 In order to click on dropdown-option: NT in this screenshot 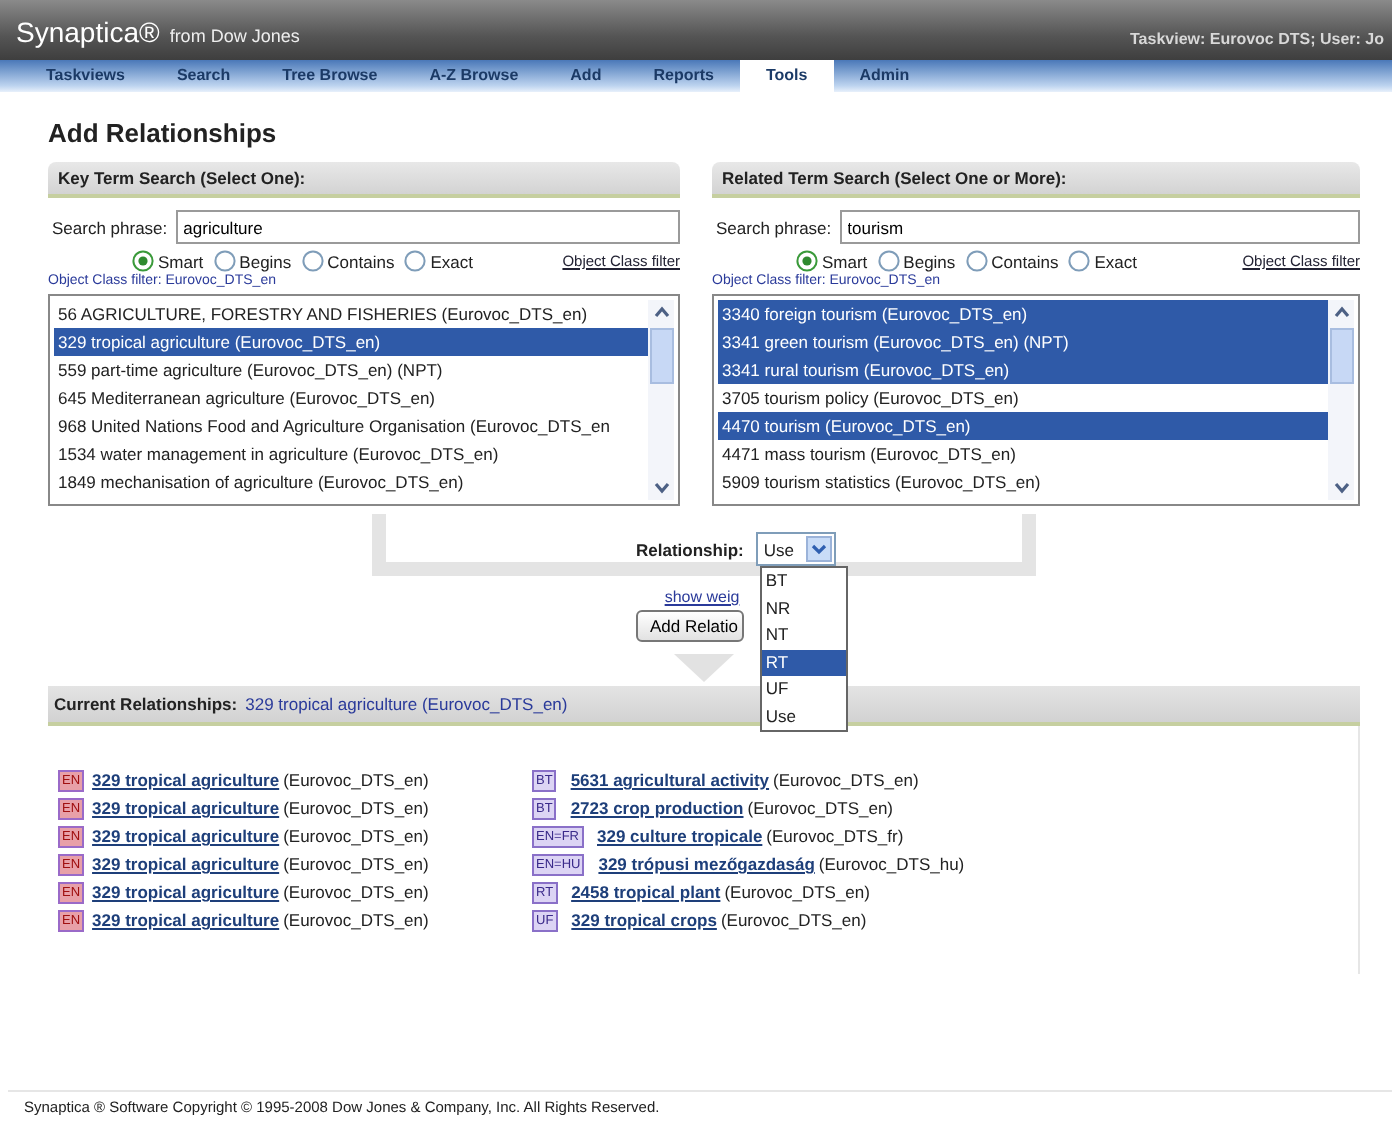, I will do `click(803, 635)`.